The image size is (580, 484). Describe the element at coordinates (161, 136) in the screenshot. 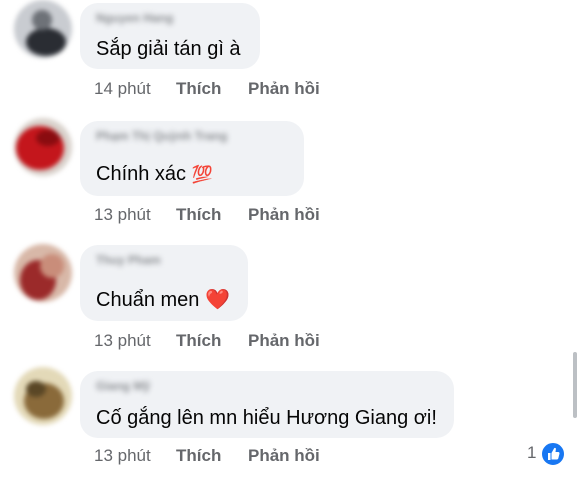

I see `comment-author: Phạm Thị Quỳnh Trang` at that location.